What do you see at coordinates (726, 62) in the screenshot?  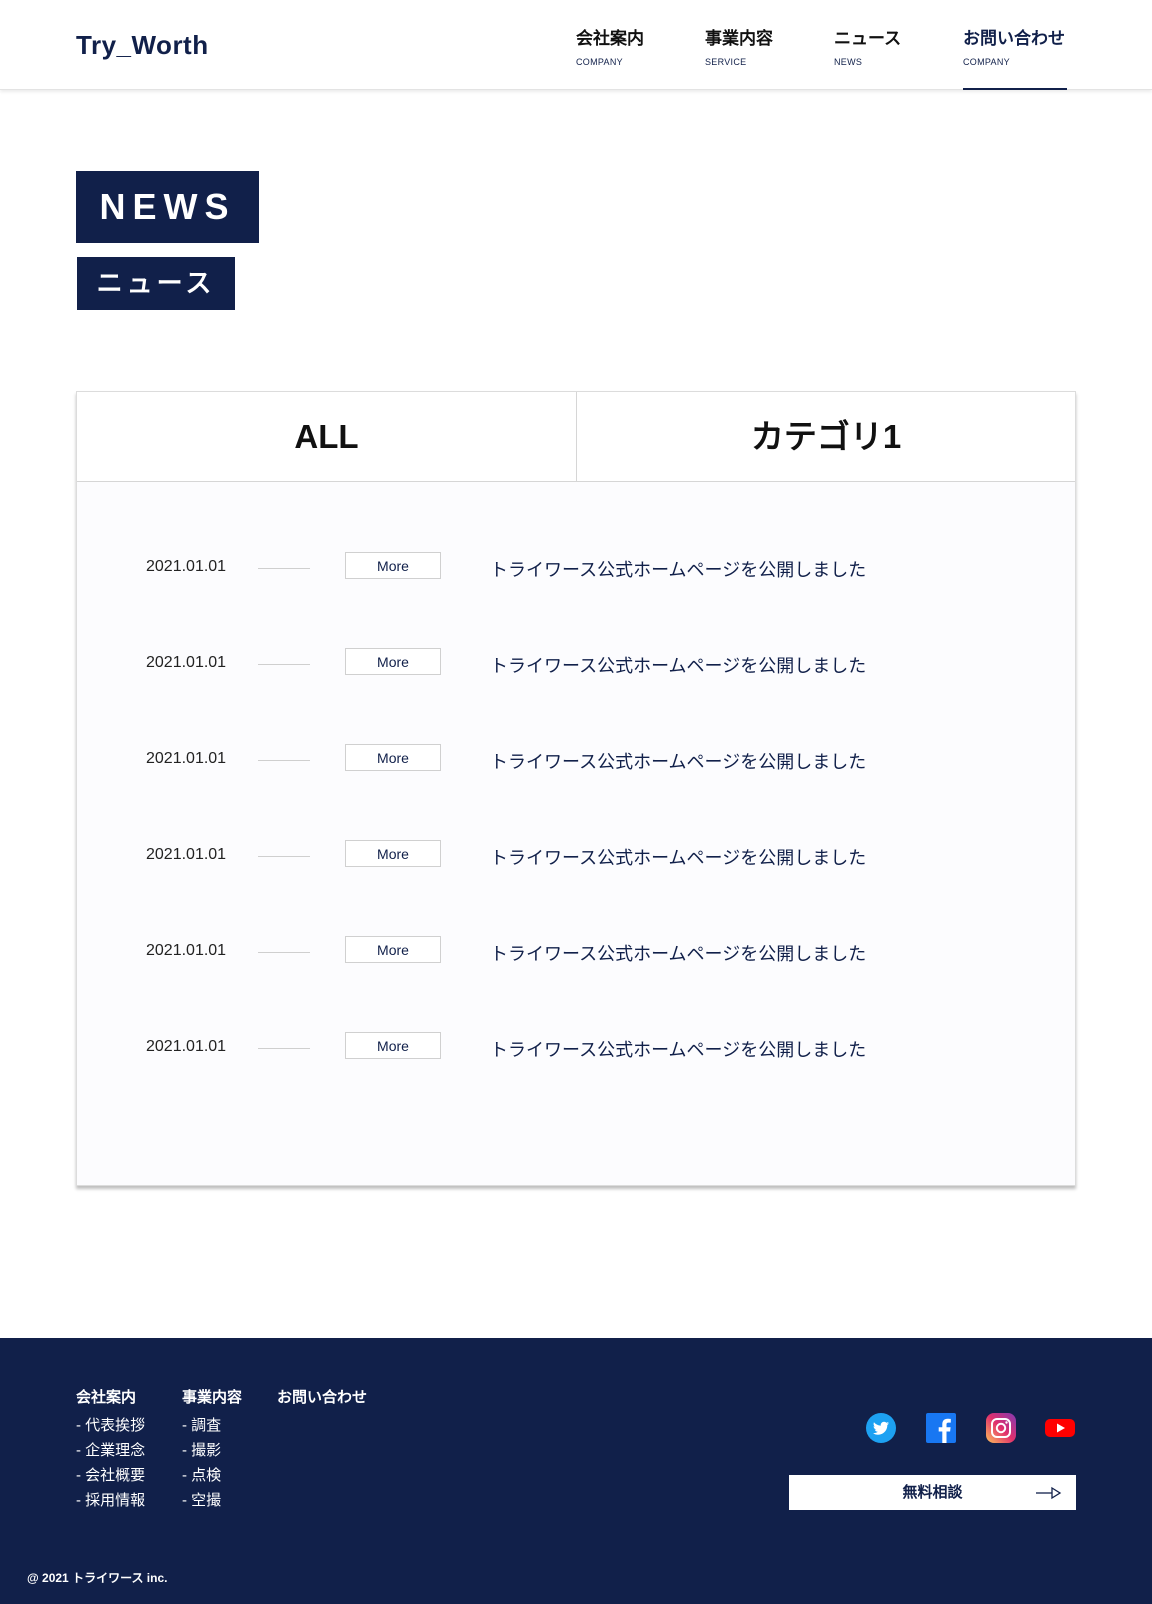 I see `nav-item-sublabel: SERVICE` at bounding box center [726, 62].